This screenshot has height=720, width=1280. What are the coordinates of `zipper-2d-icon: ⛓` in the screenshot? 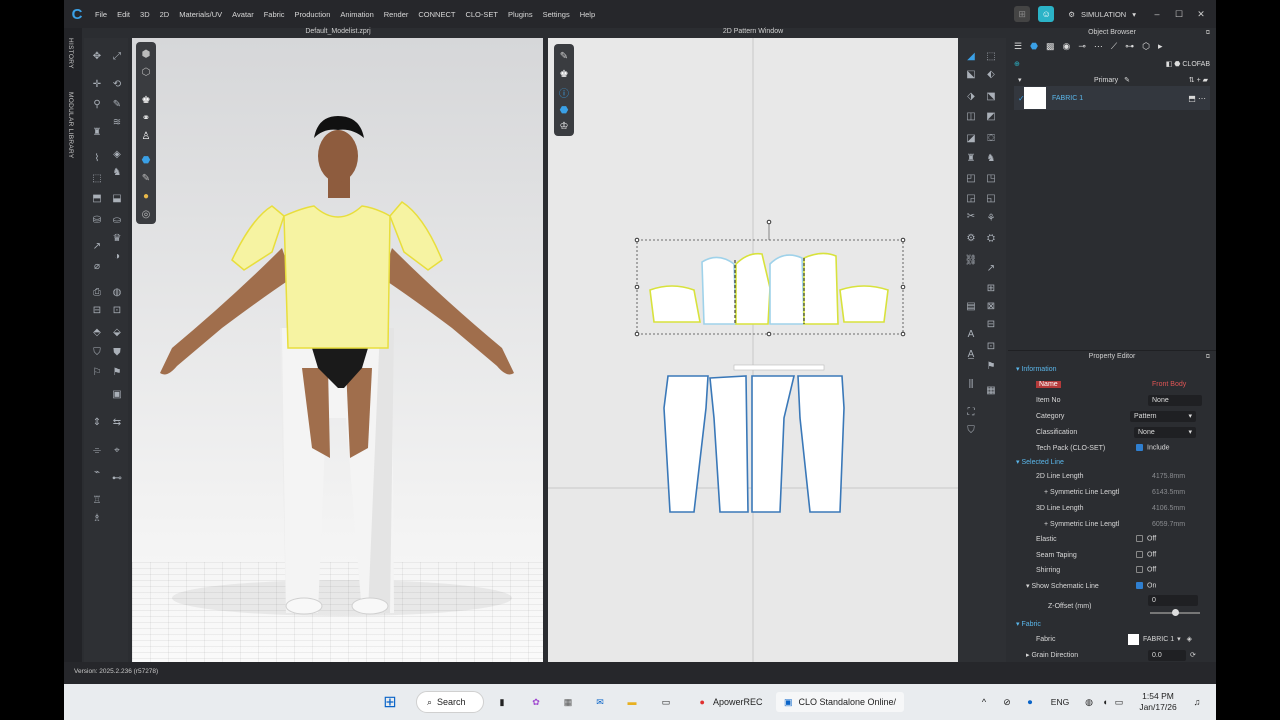 It's located at (971, 260).